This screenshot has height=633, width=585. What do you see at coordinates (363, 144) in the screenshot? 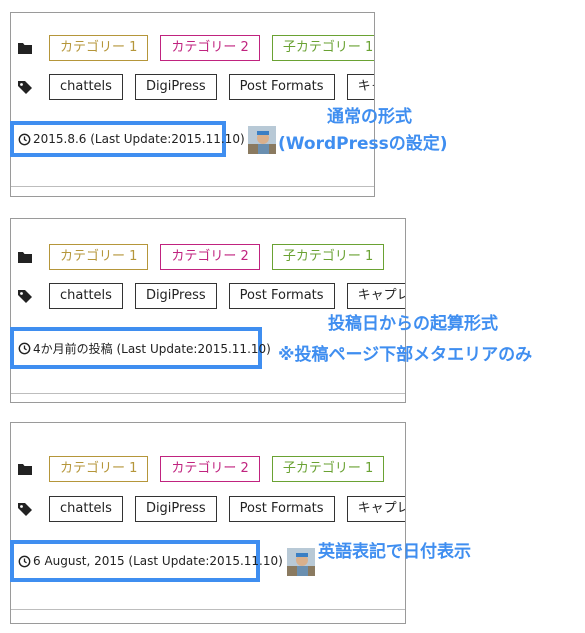
I see `annotation-label: (WordPressの設定)` at bounding box center [363, 144].